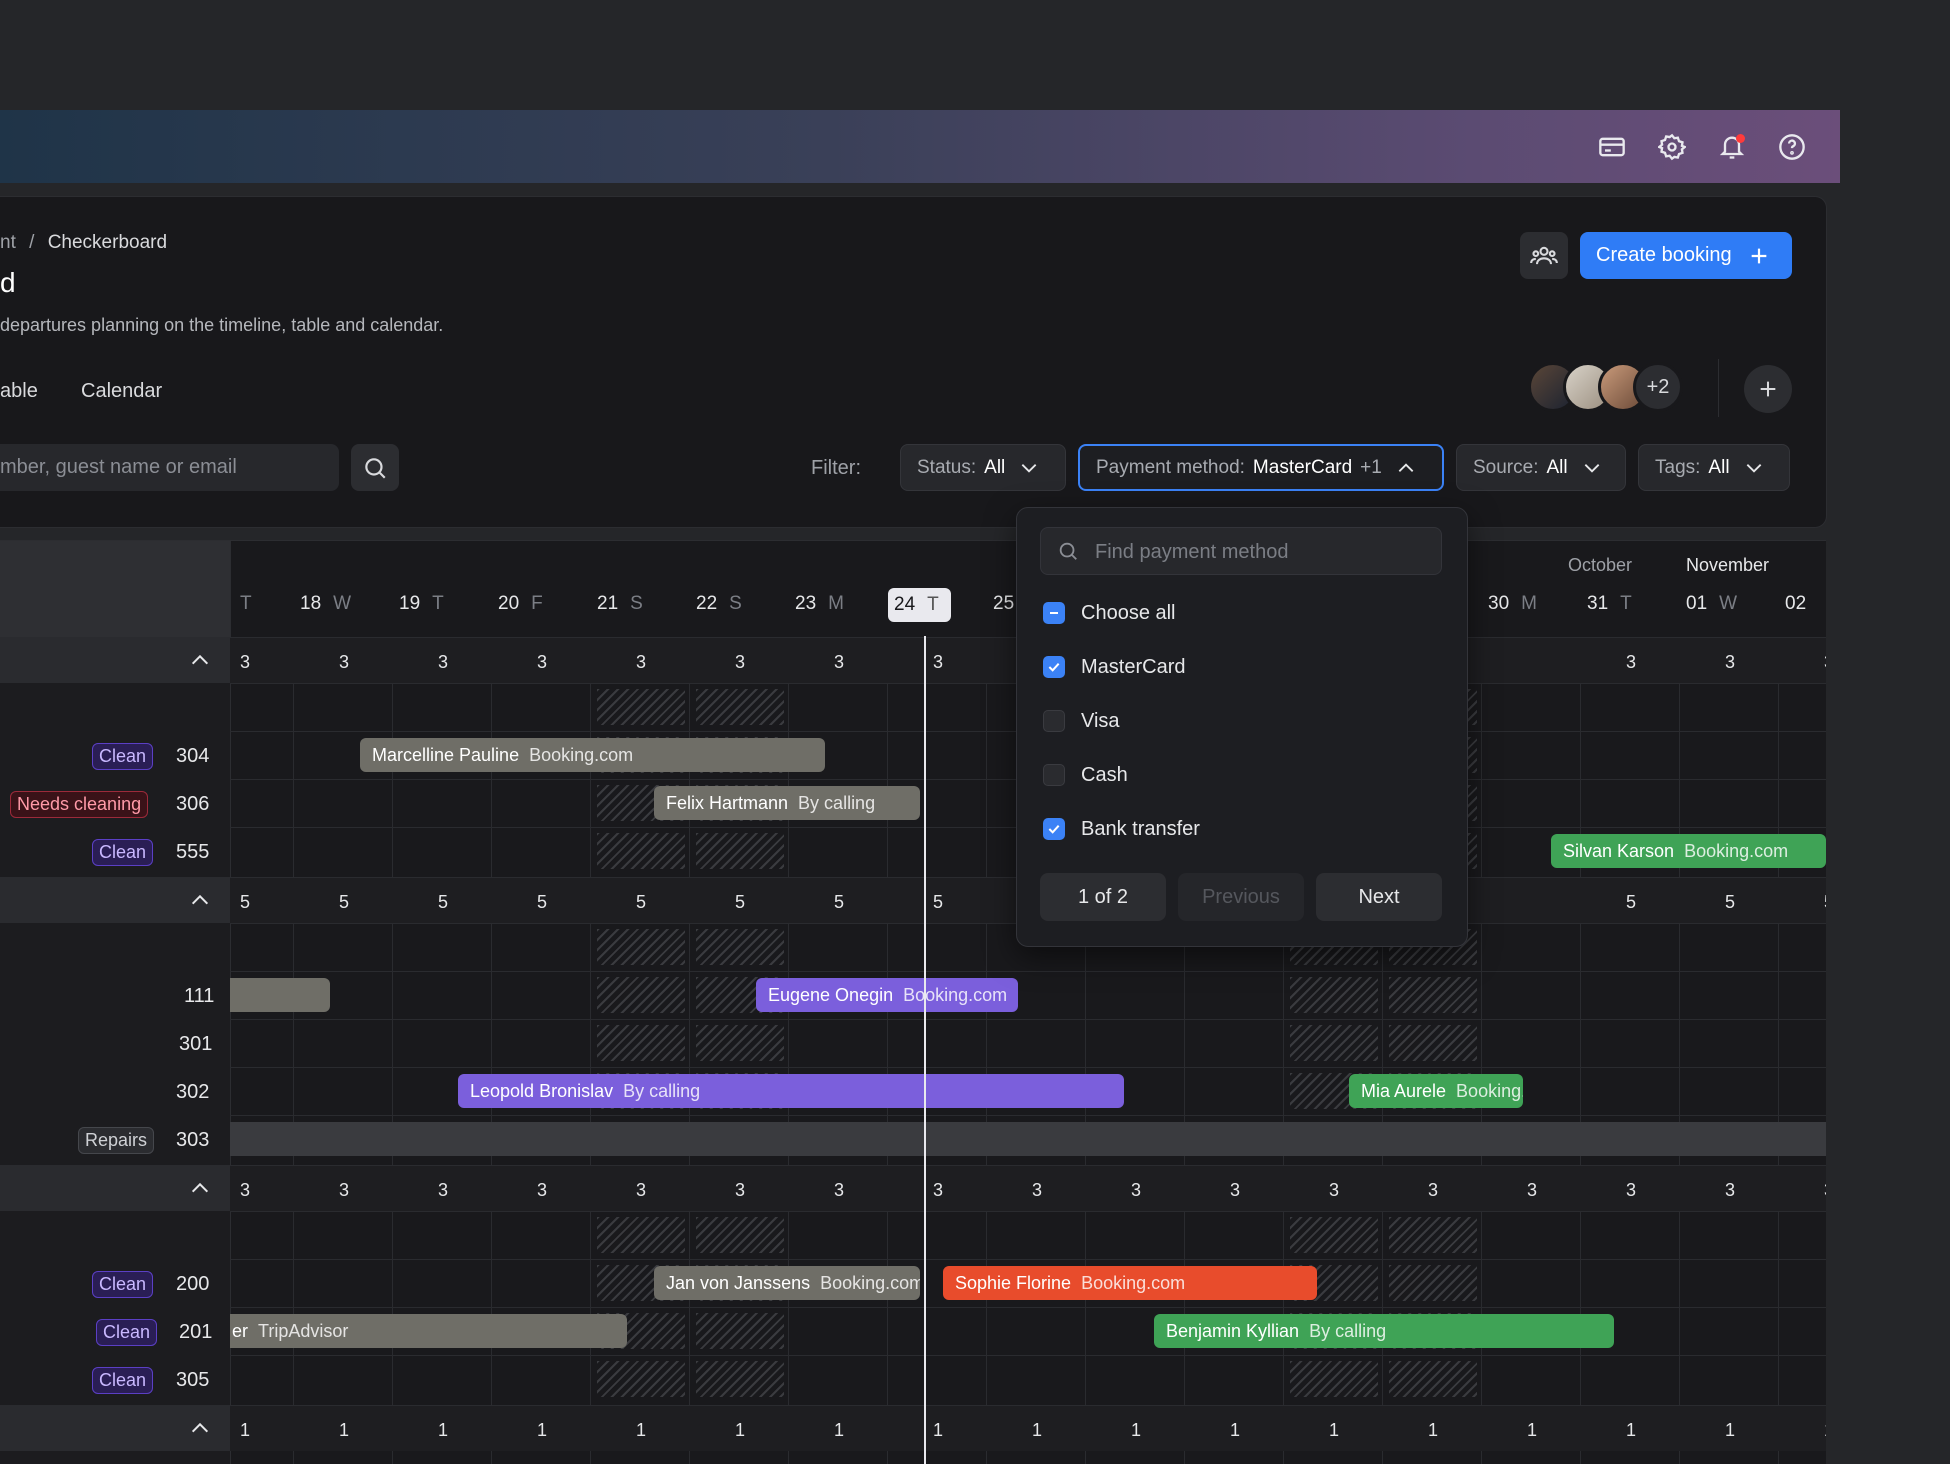 This screenshot has width=1950, height=1464. I want to click on payment-search-input, so click(1265, 552).